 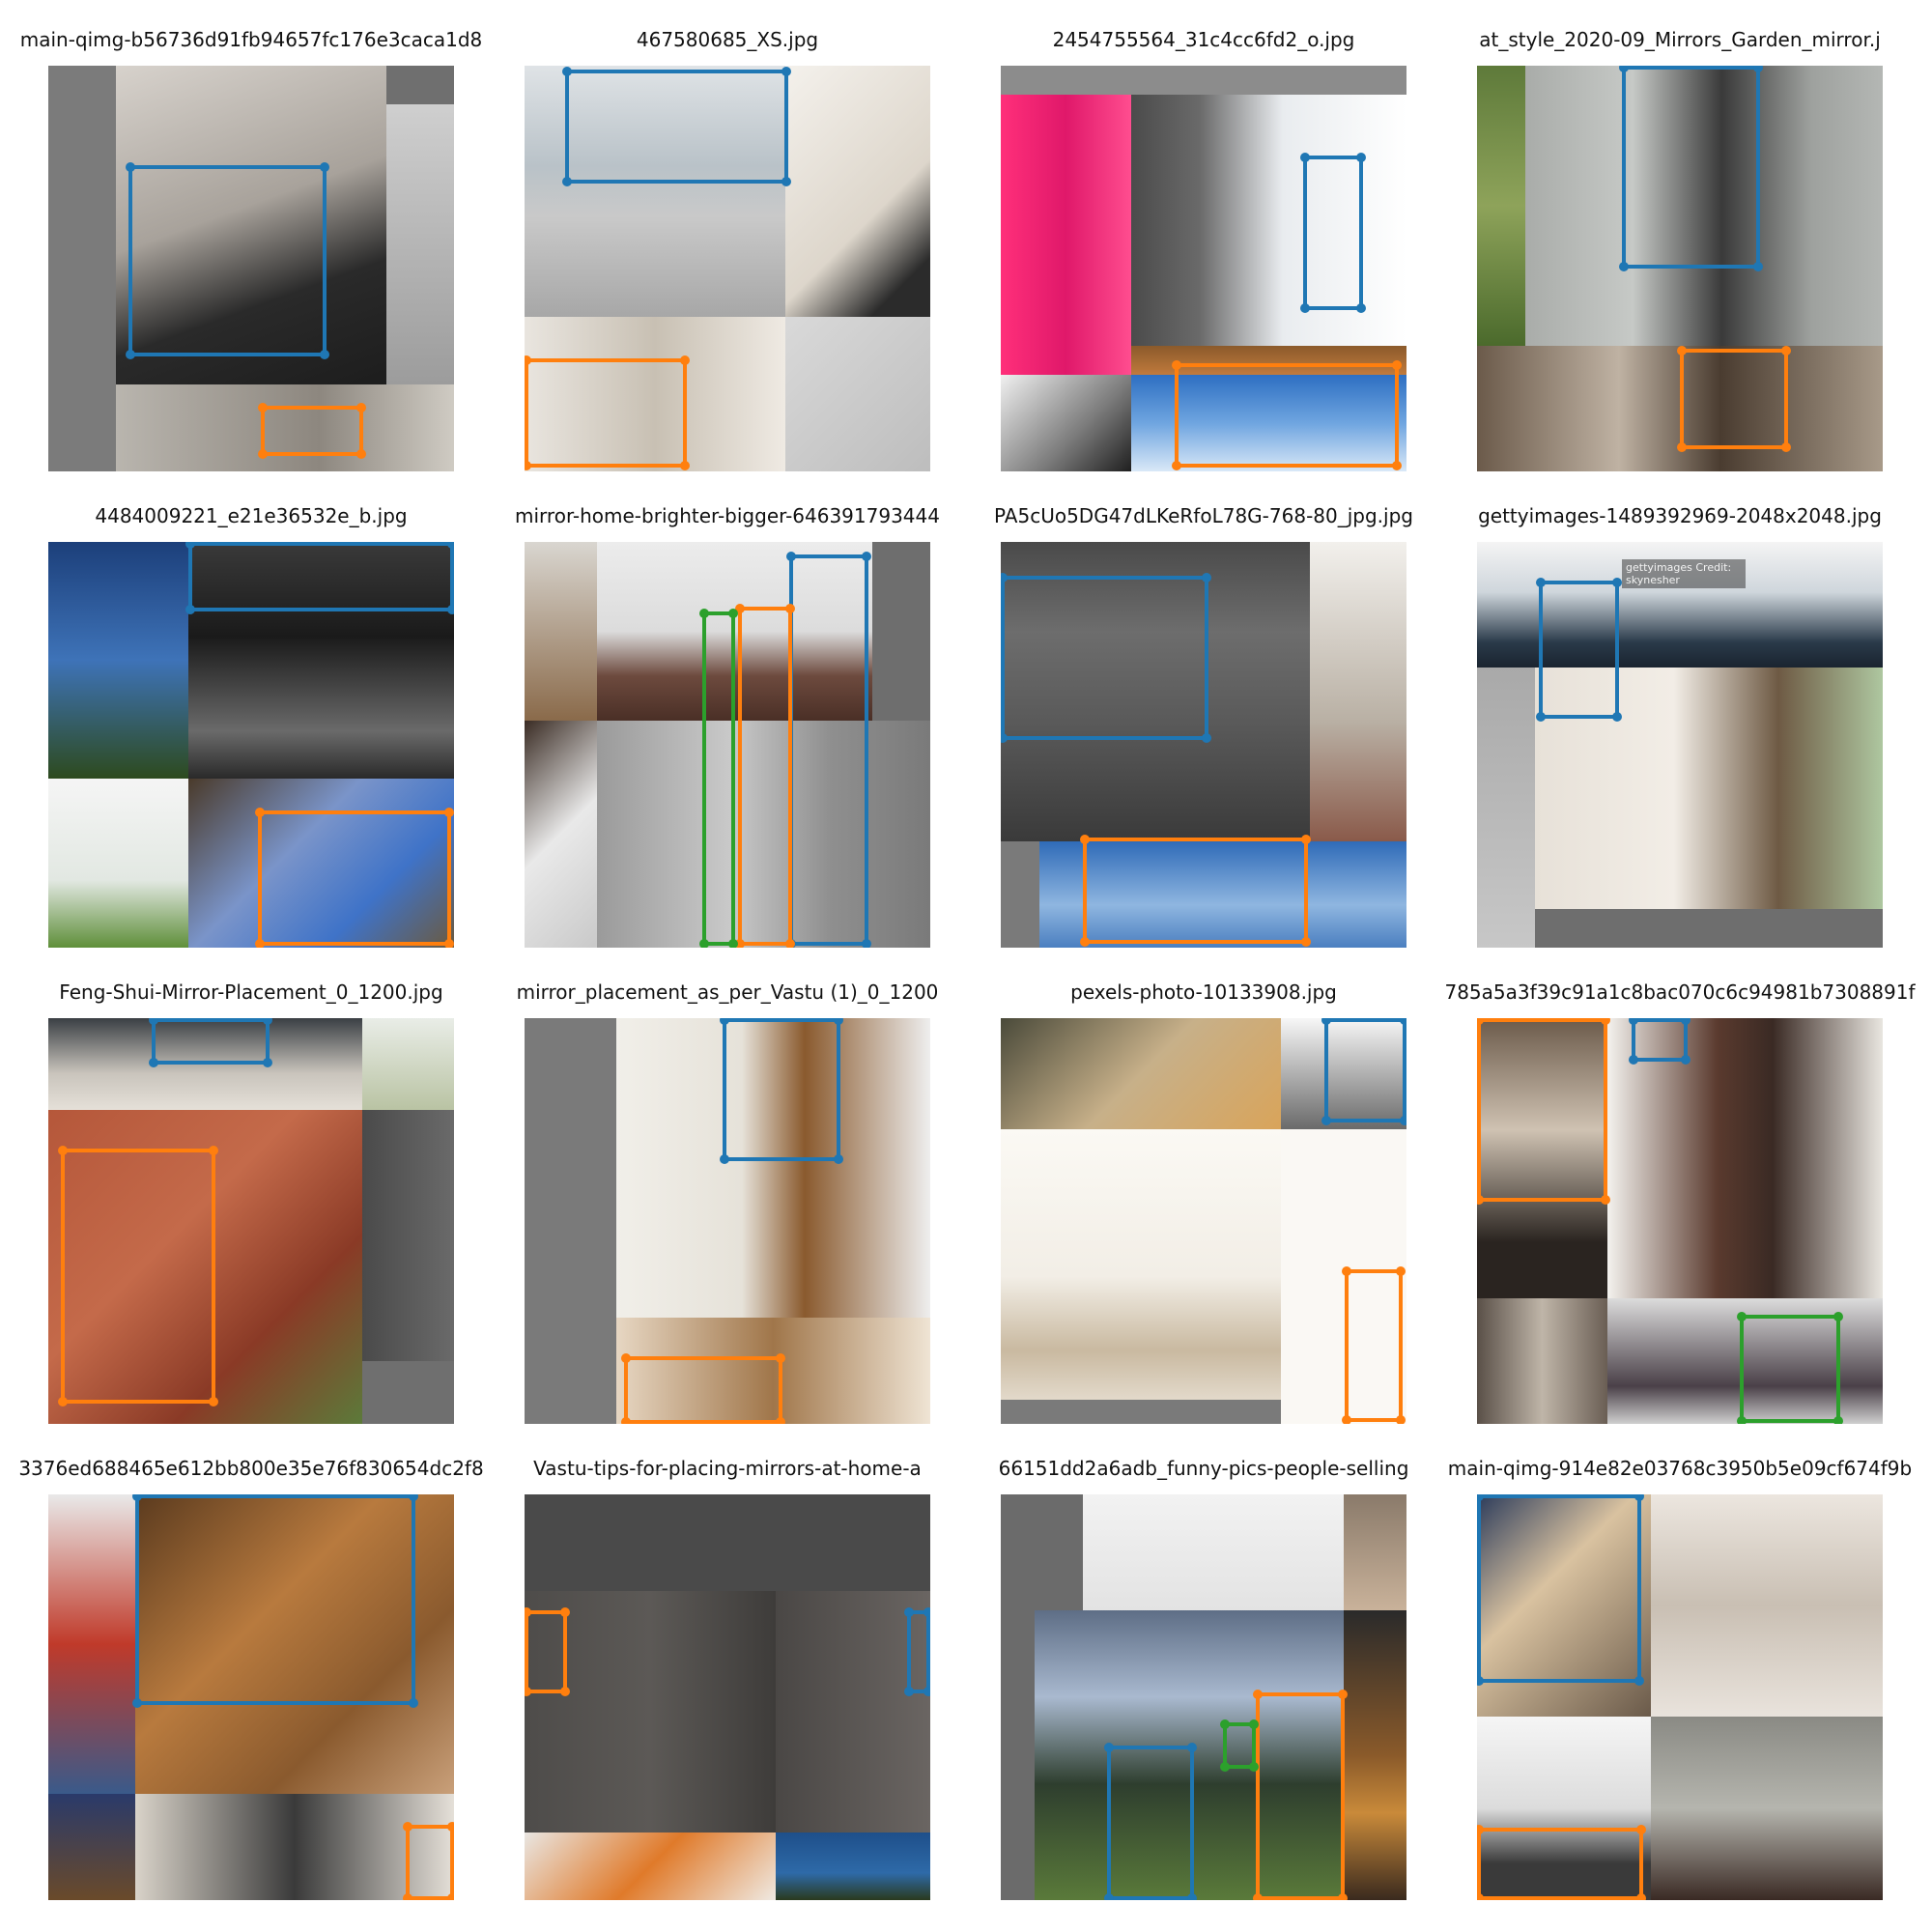 What do you see at coordinates (1203, 992) in the screenshot?
I see `panel-title: pexels-photo-10133908.jpg` at bounding box center [1203, 992].